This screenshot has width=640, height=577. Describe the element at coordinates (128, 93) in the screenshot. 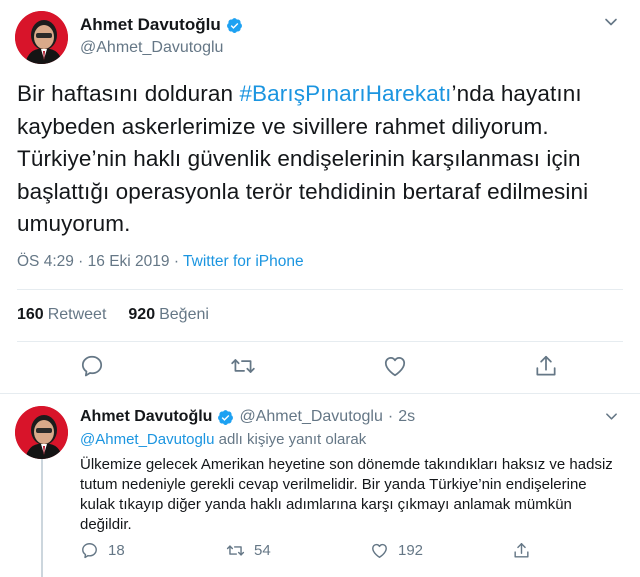

I see `tweet-text-before: Bir haftasını dolduran` at that location.